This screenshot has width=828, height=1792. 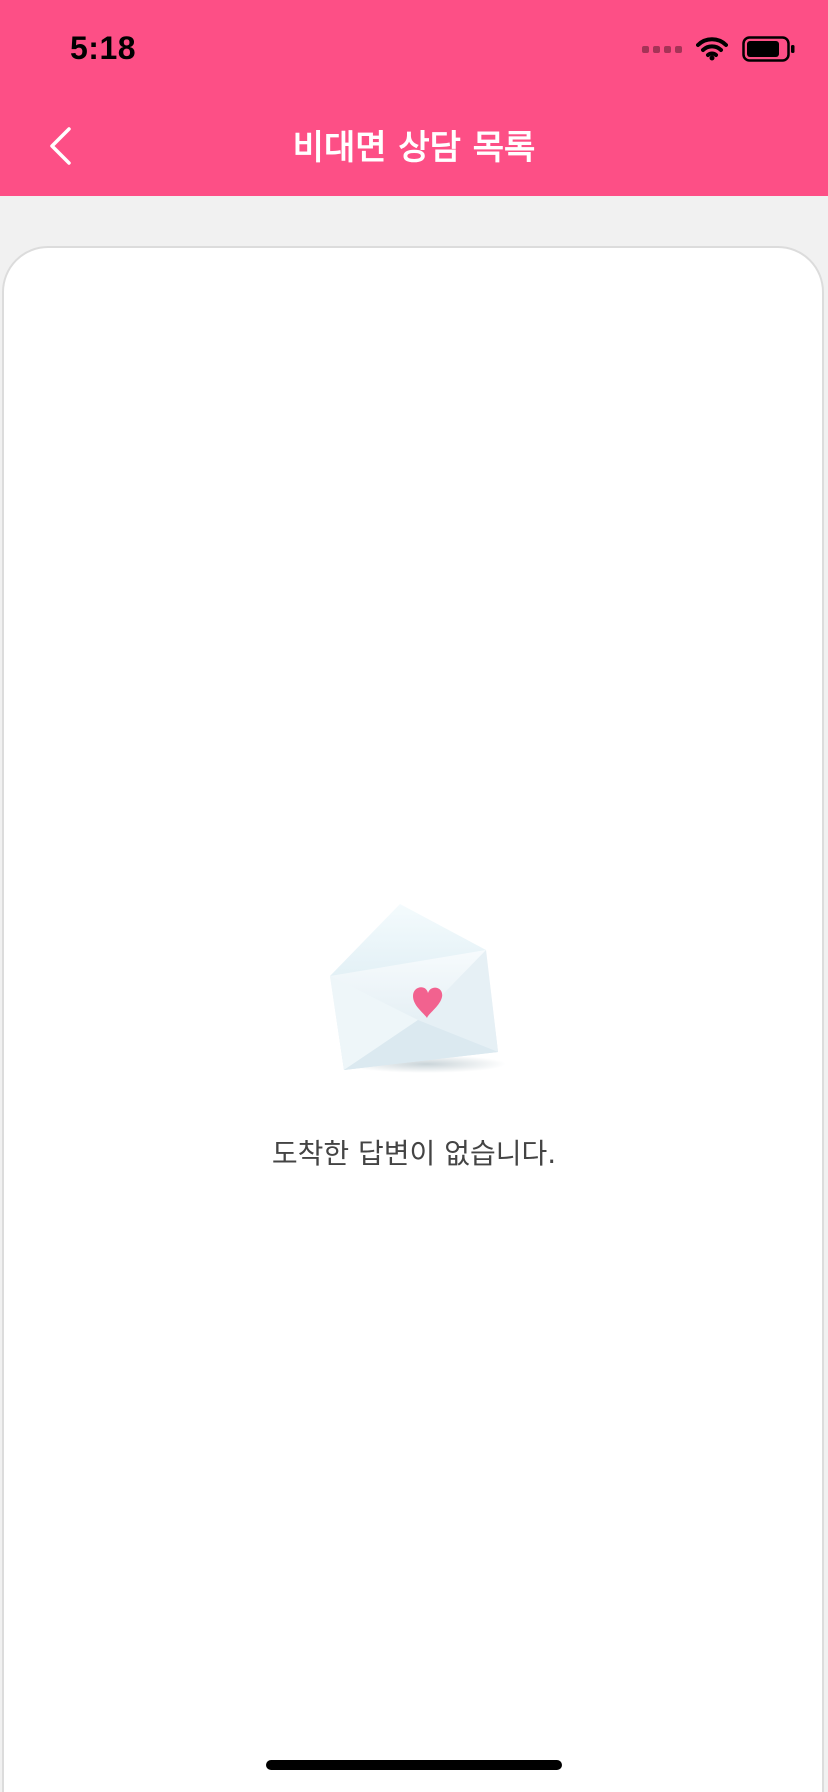 What do you see at coordinates (414, 98) in the screenshot?
I see `header: 5:18 비대면 상담 목록` at bounding box center [414, 98].